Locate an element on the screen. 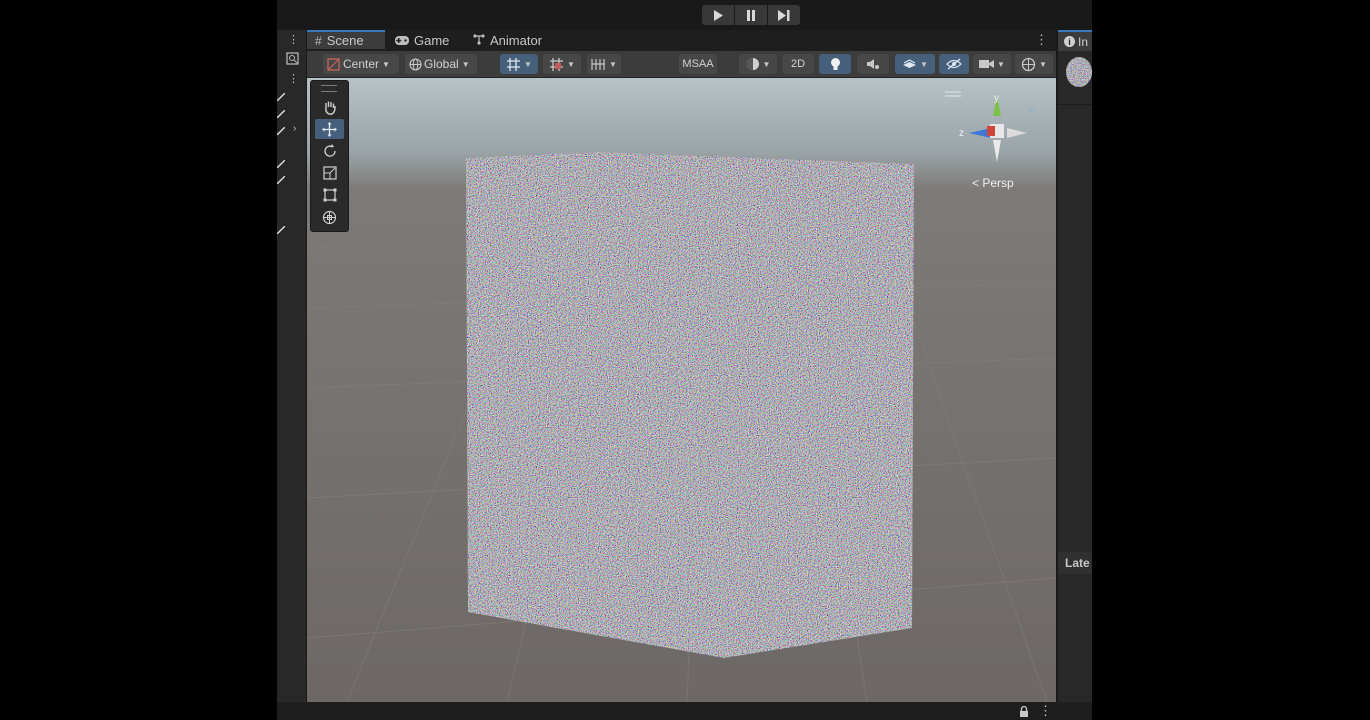 The height and width of the screenshot is (720, 1370). transform-icon is located at coordinates (329, 217).